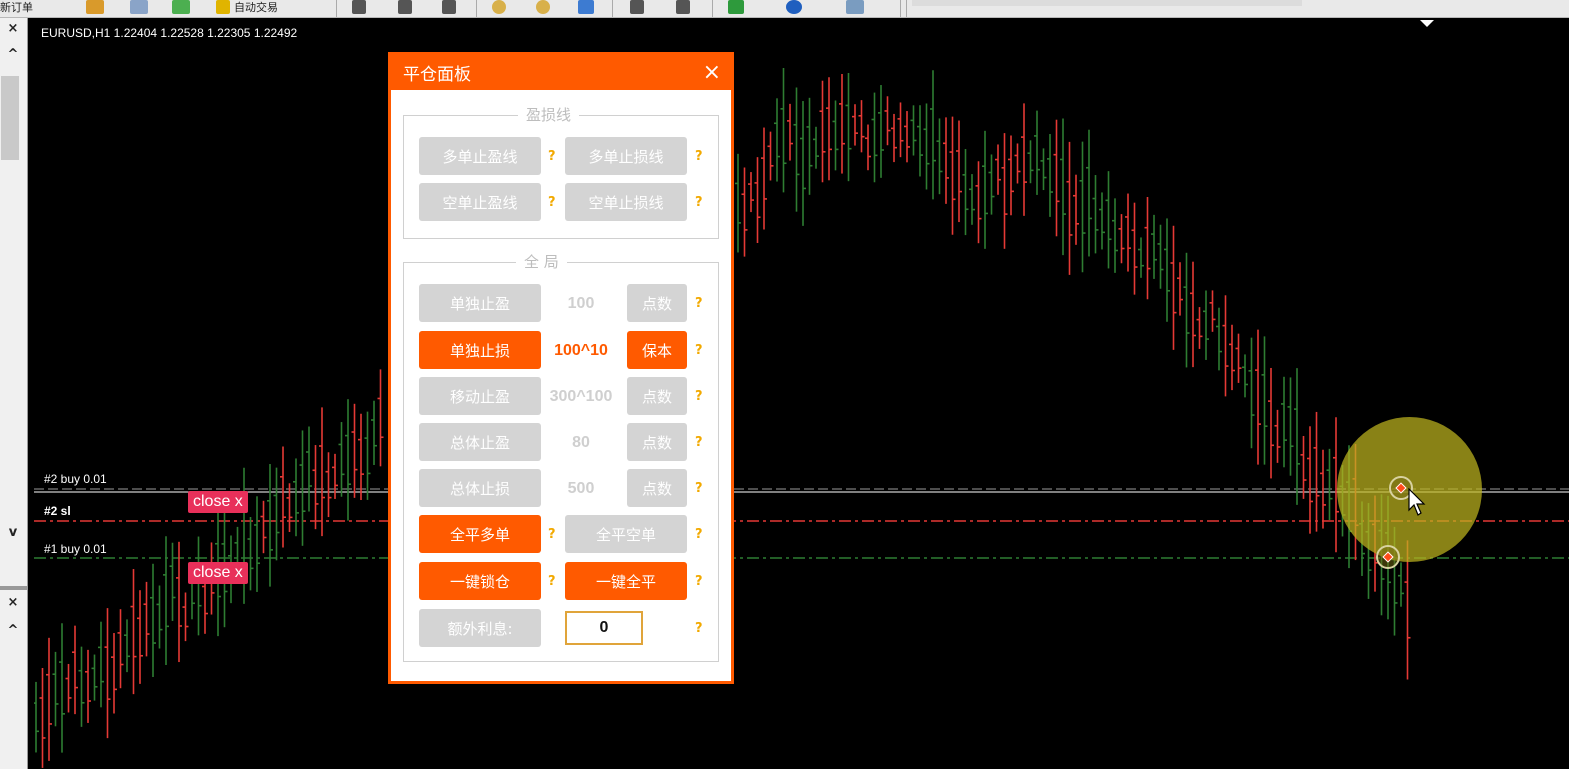 This screenshot has width=1569, height=769. I want to click on new-order-button: 新订单, so click(16, 8).